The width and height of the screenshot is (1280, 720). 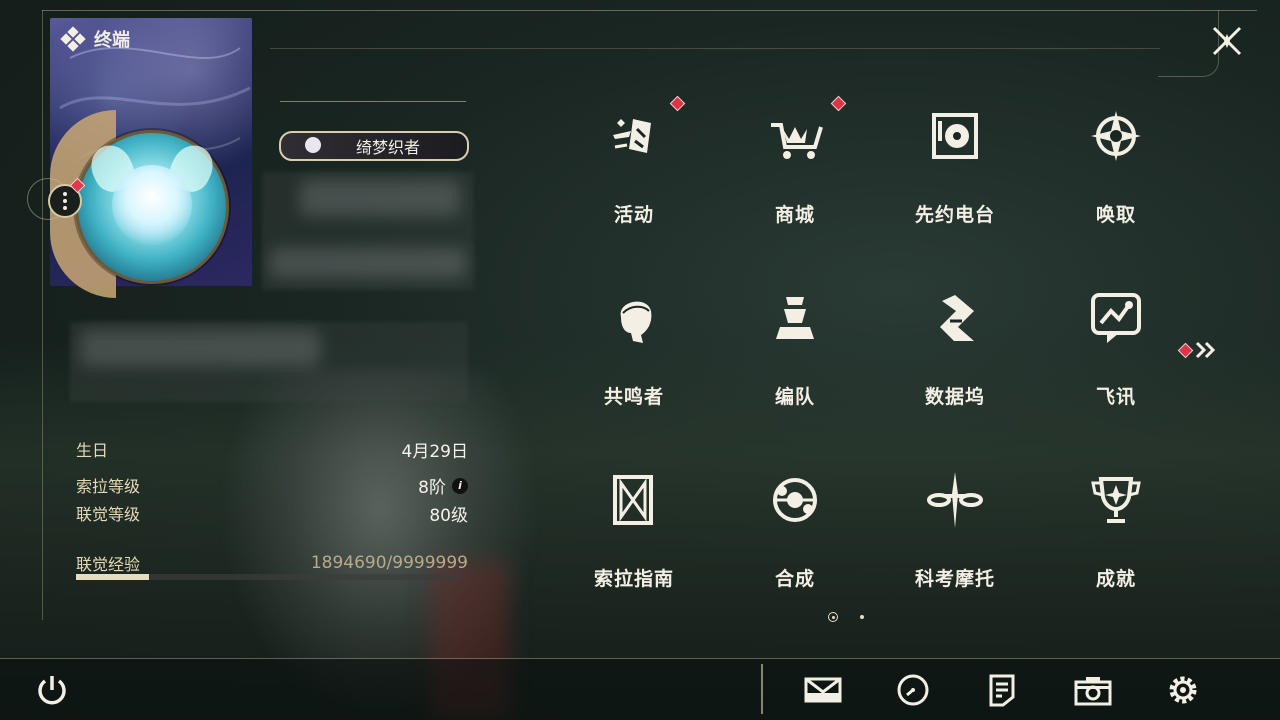 I want to click on close-icon, so click(x=1227, y=41).